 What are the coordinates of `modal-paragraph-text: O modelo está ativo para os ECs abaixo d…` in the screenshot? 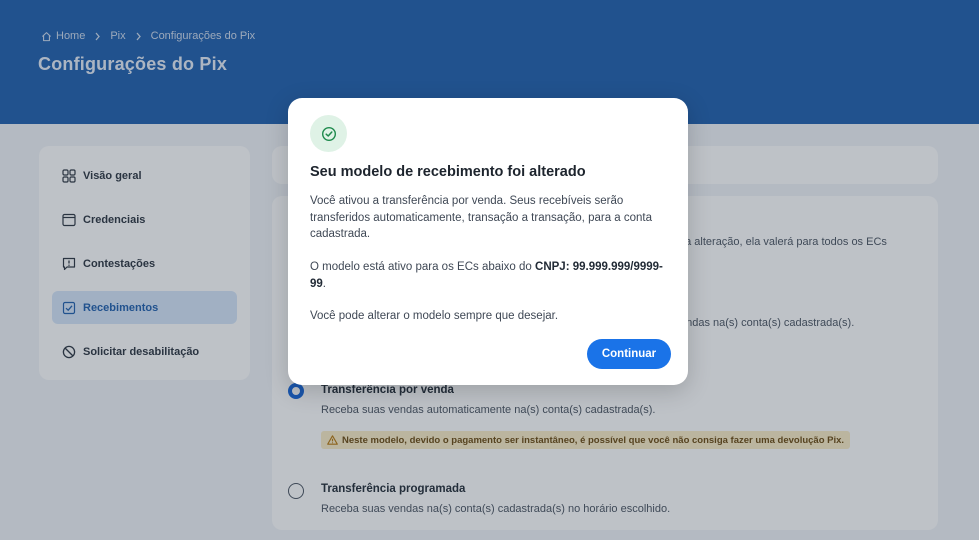 It's located at (423, 267).